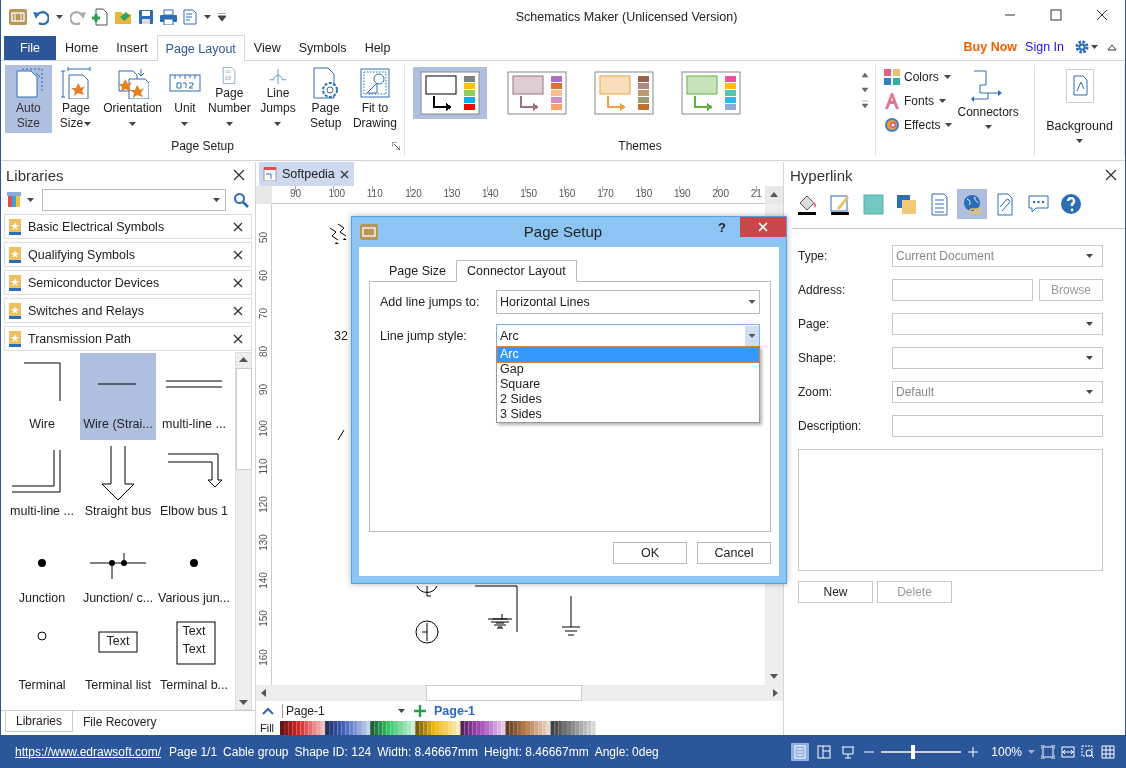 This screenshot has height=768, width=1126. What do you see at coordinates (919, 77) in the screenshot?
I see `format-button: Colors` at bounding box center [919, 77].